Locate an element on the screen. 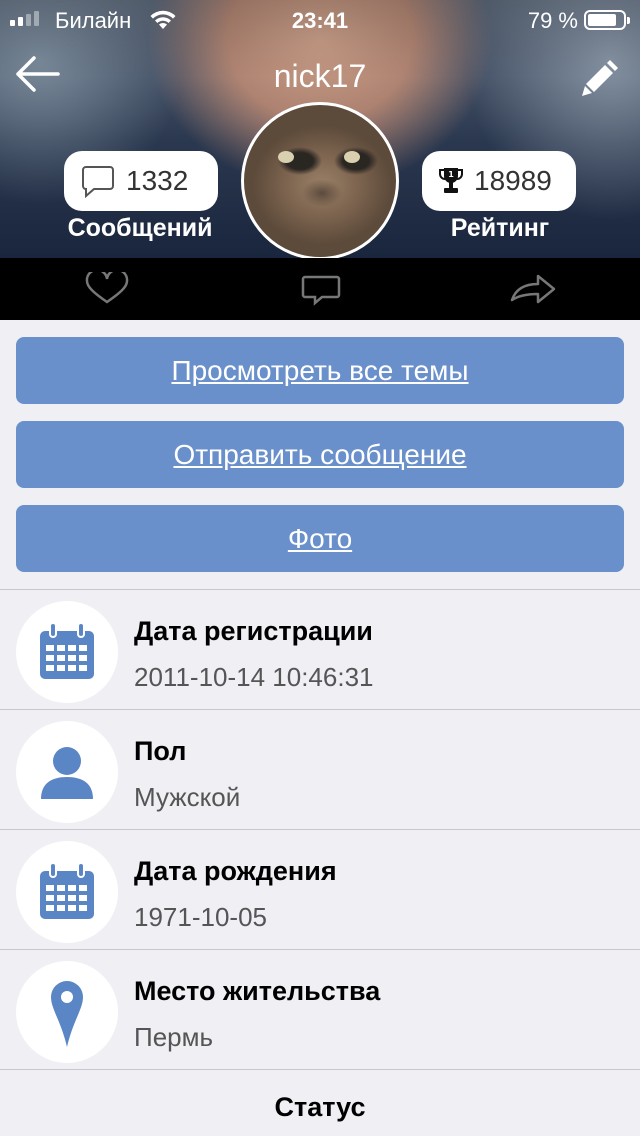 The height and width of the screenshot is (1136, 640). photo-button: Фото is located at coordinates (320, 538).